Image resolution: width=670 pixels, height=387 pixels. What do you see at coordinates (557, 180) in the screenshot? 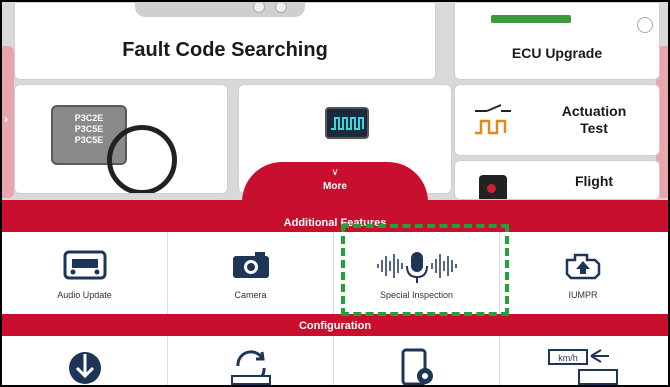
I see `tile-flight: Flight` at bounding box center [557, 180].